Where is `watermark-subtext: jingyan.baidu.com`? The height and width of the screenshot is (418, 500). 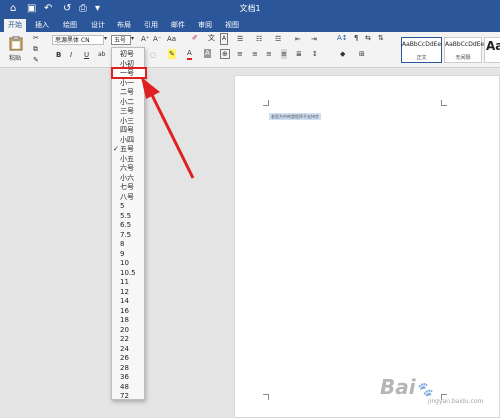
watermark-subtext: jingyan.baidu.com is located at coordinates (456, 401).